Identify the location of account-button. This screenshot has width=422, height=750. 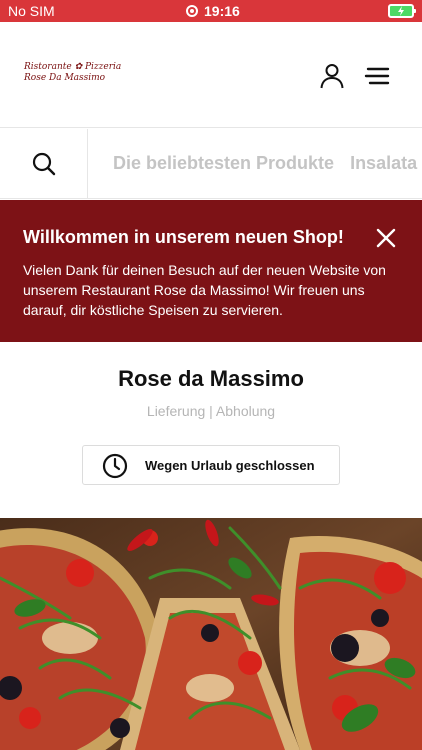
(332, 76).